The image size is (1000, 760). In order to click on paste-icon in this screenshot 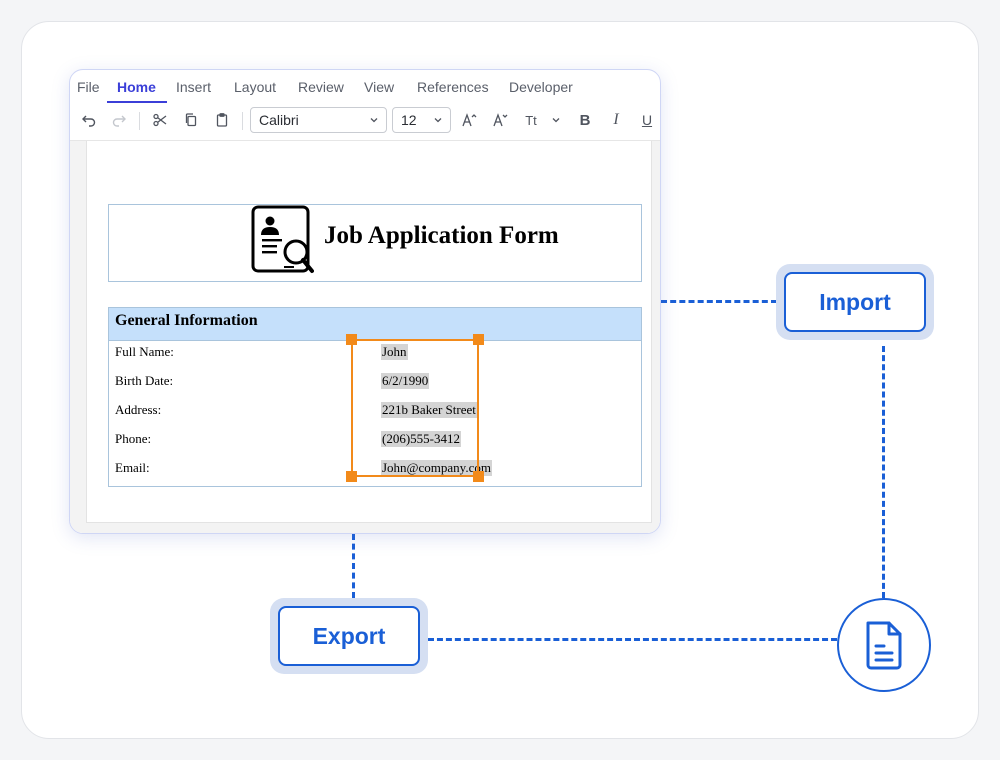, I will do `click(222, 120)`.